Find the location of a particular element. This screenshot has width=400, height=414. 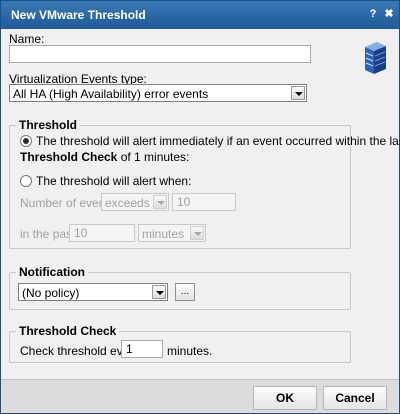

past-unit-value: minutes is located at coordinates (163, 234).